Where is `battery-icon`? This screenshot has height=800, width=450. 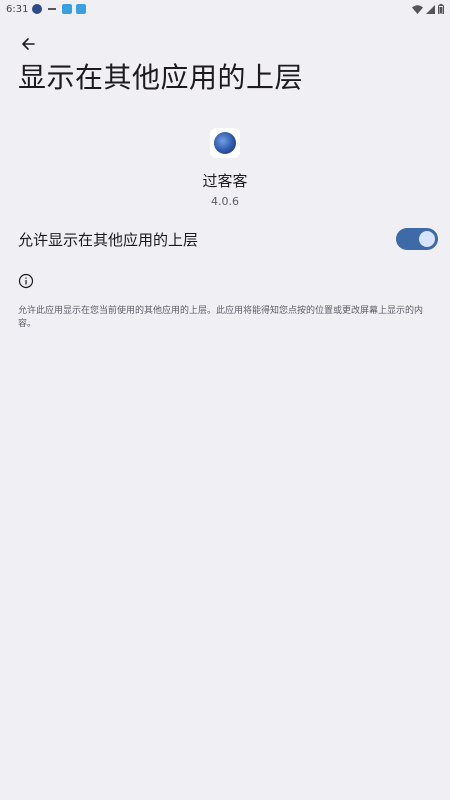
battery-icon is located at coordinates (441, 9).